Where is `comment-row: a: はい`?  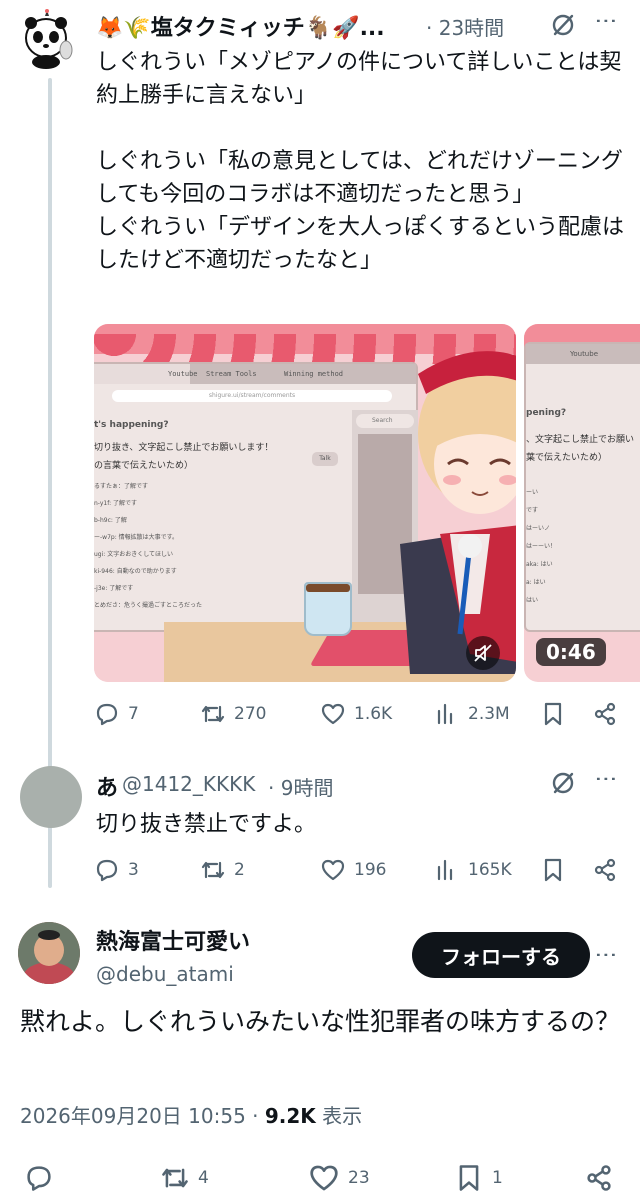 comment-row: a: はい is located at coordinates (536, 582).